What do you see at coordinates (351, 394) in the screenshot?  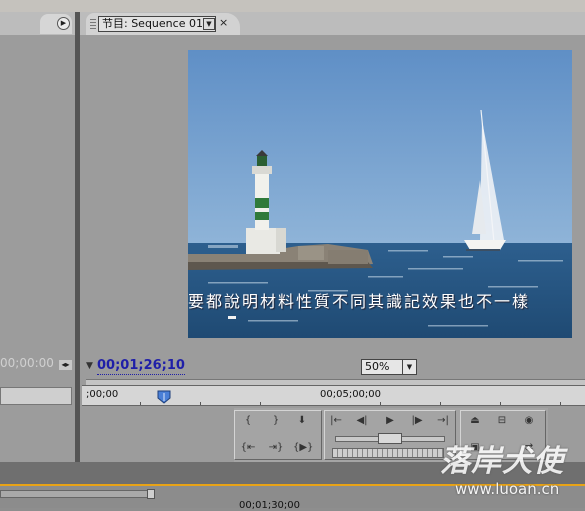 I see `ruler-label-mid: 00;05;00;00` at bounding box center [351, 394].